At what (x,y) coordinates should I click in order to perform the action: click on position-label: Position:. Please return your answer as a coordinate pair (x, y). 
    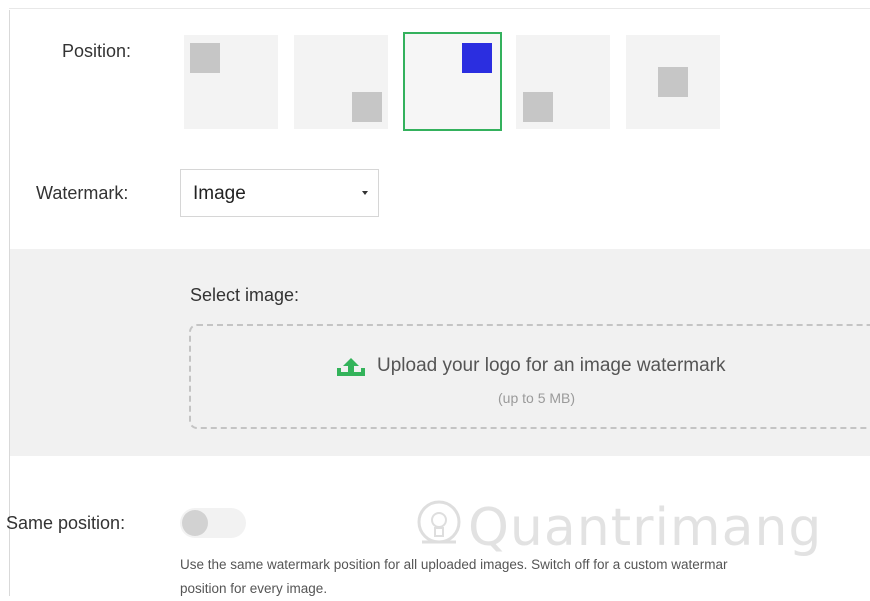
    Looking at the image, I should click on (97, 51).